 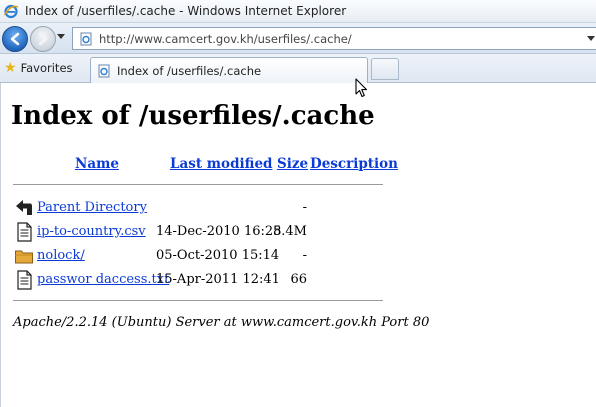 I want to click on list-item: nolock/ 05-Oct-2010 15:14 -, so click(x=298, y=257).